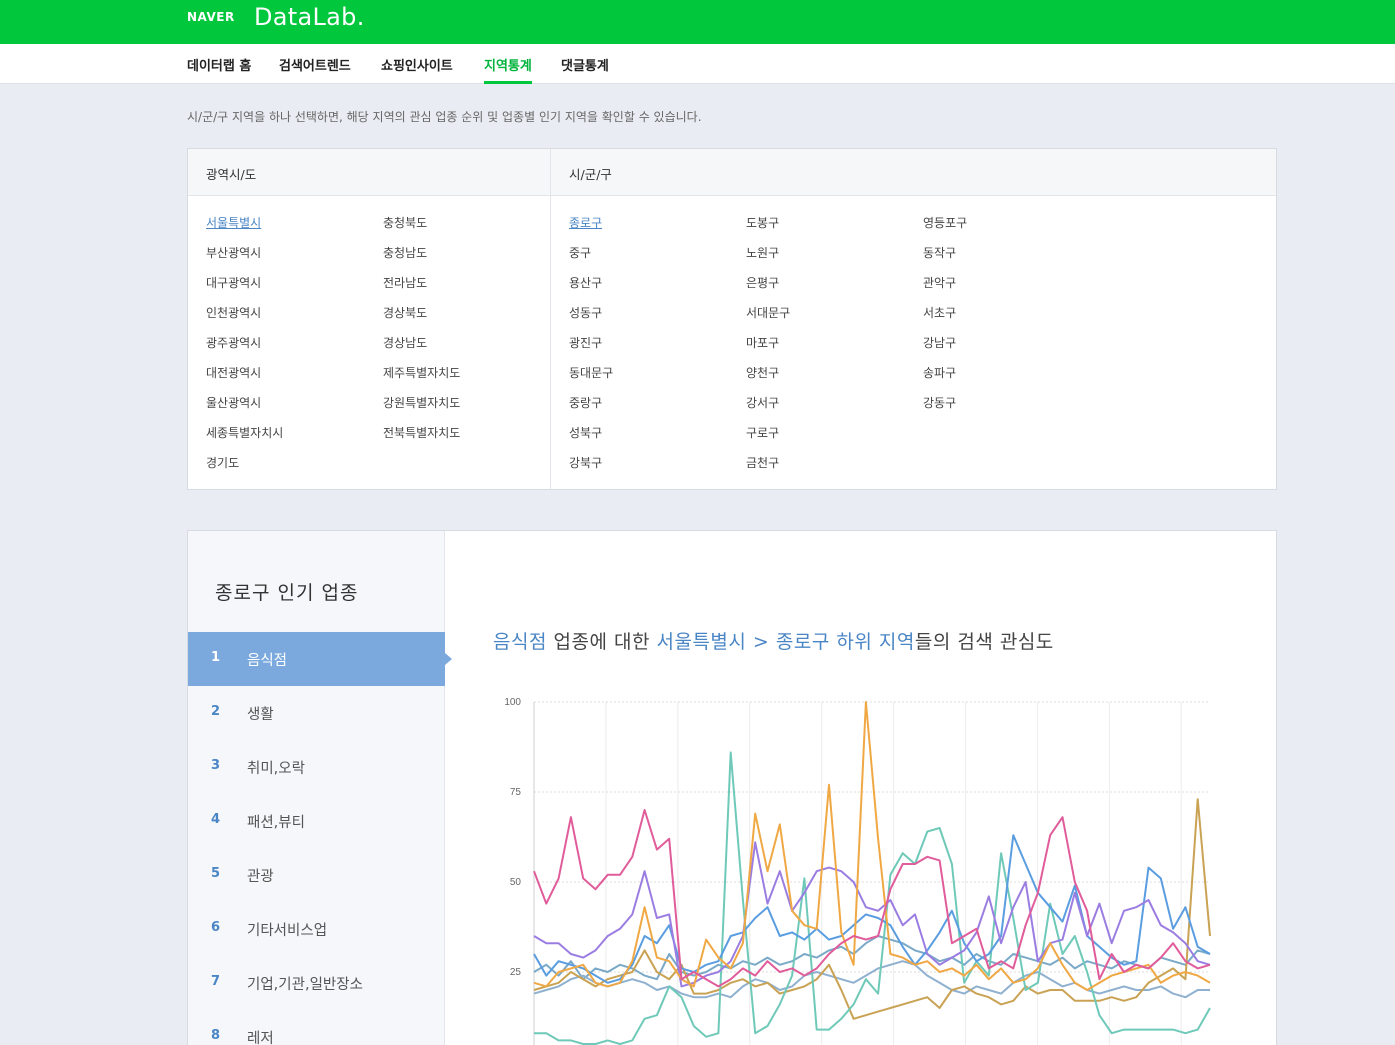  What do you see at coordinates (287, 593) in the screenshot?
I see `ranking-title: 종로구 인기 업종` at bounding box center [287, 593].